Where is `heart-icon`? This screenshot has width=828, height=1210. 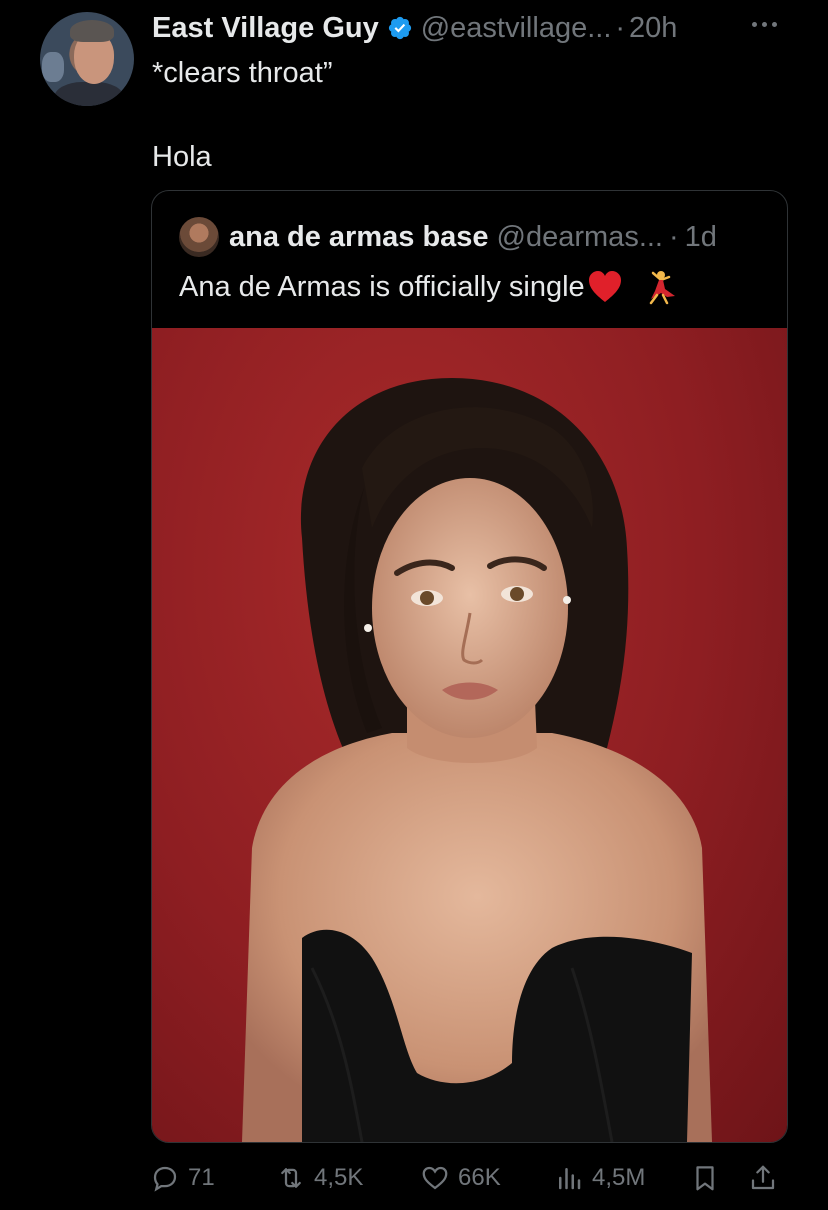
heart-icon is located at coordinates (435, 1178).